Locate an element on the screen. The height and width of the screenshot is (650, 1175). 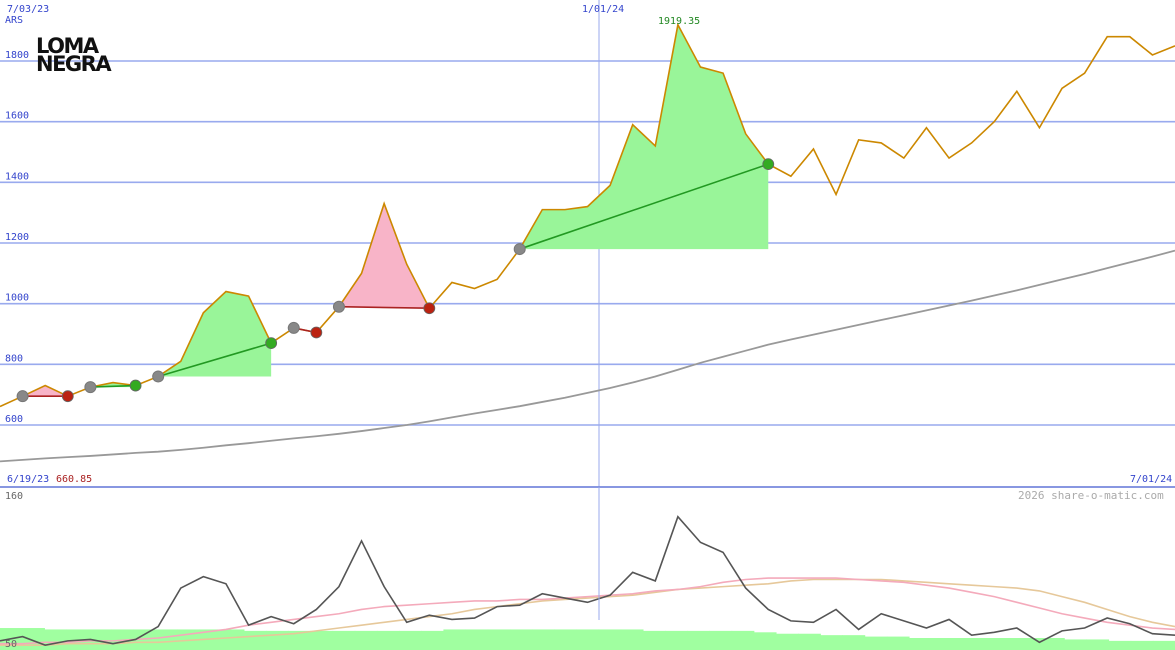
osc-tick-label-160: 160 is located at coordinates (14, 496).